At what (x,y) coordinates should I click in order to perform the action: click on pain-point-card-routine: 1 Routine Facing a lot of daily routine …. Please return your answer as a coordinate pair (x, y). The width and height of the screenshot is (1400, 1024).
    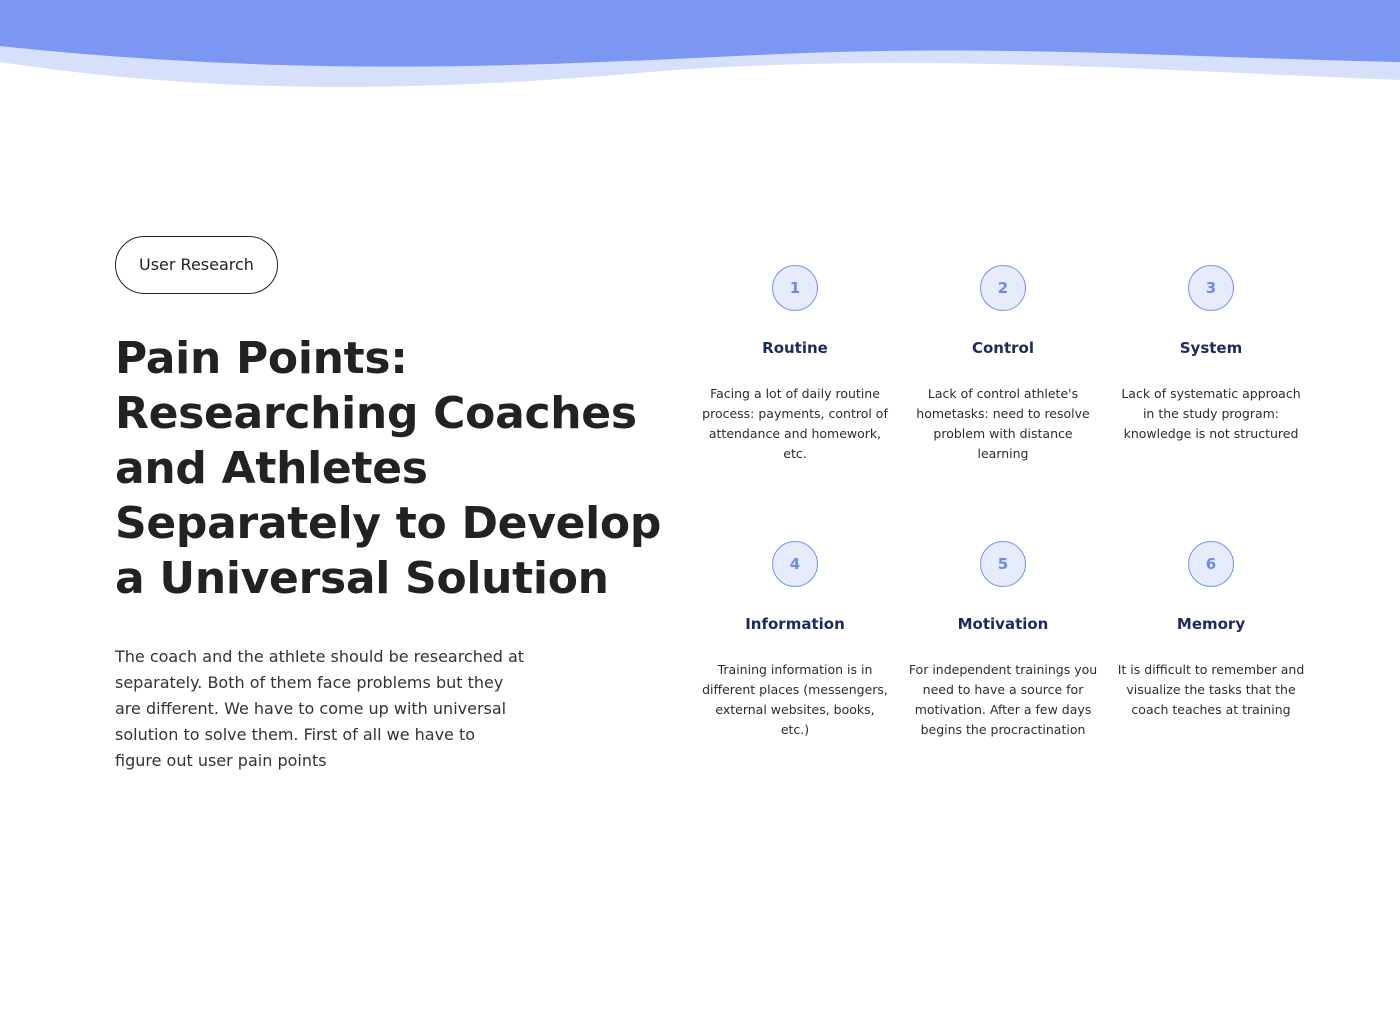
    Looking at the image, I should click on (795, 403).